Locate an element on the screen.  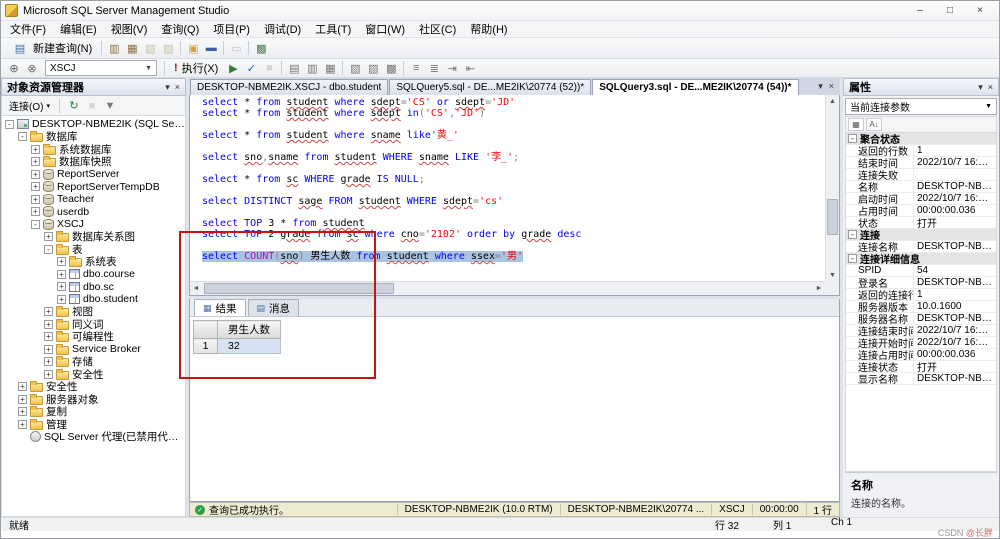
scroll-right-icon: ► is located at coordinates (819, 288).